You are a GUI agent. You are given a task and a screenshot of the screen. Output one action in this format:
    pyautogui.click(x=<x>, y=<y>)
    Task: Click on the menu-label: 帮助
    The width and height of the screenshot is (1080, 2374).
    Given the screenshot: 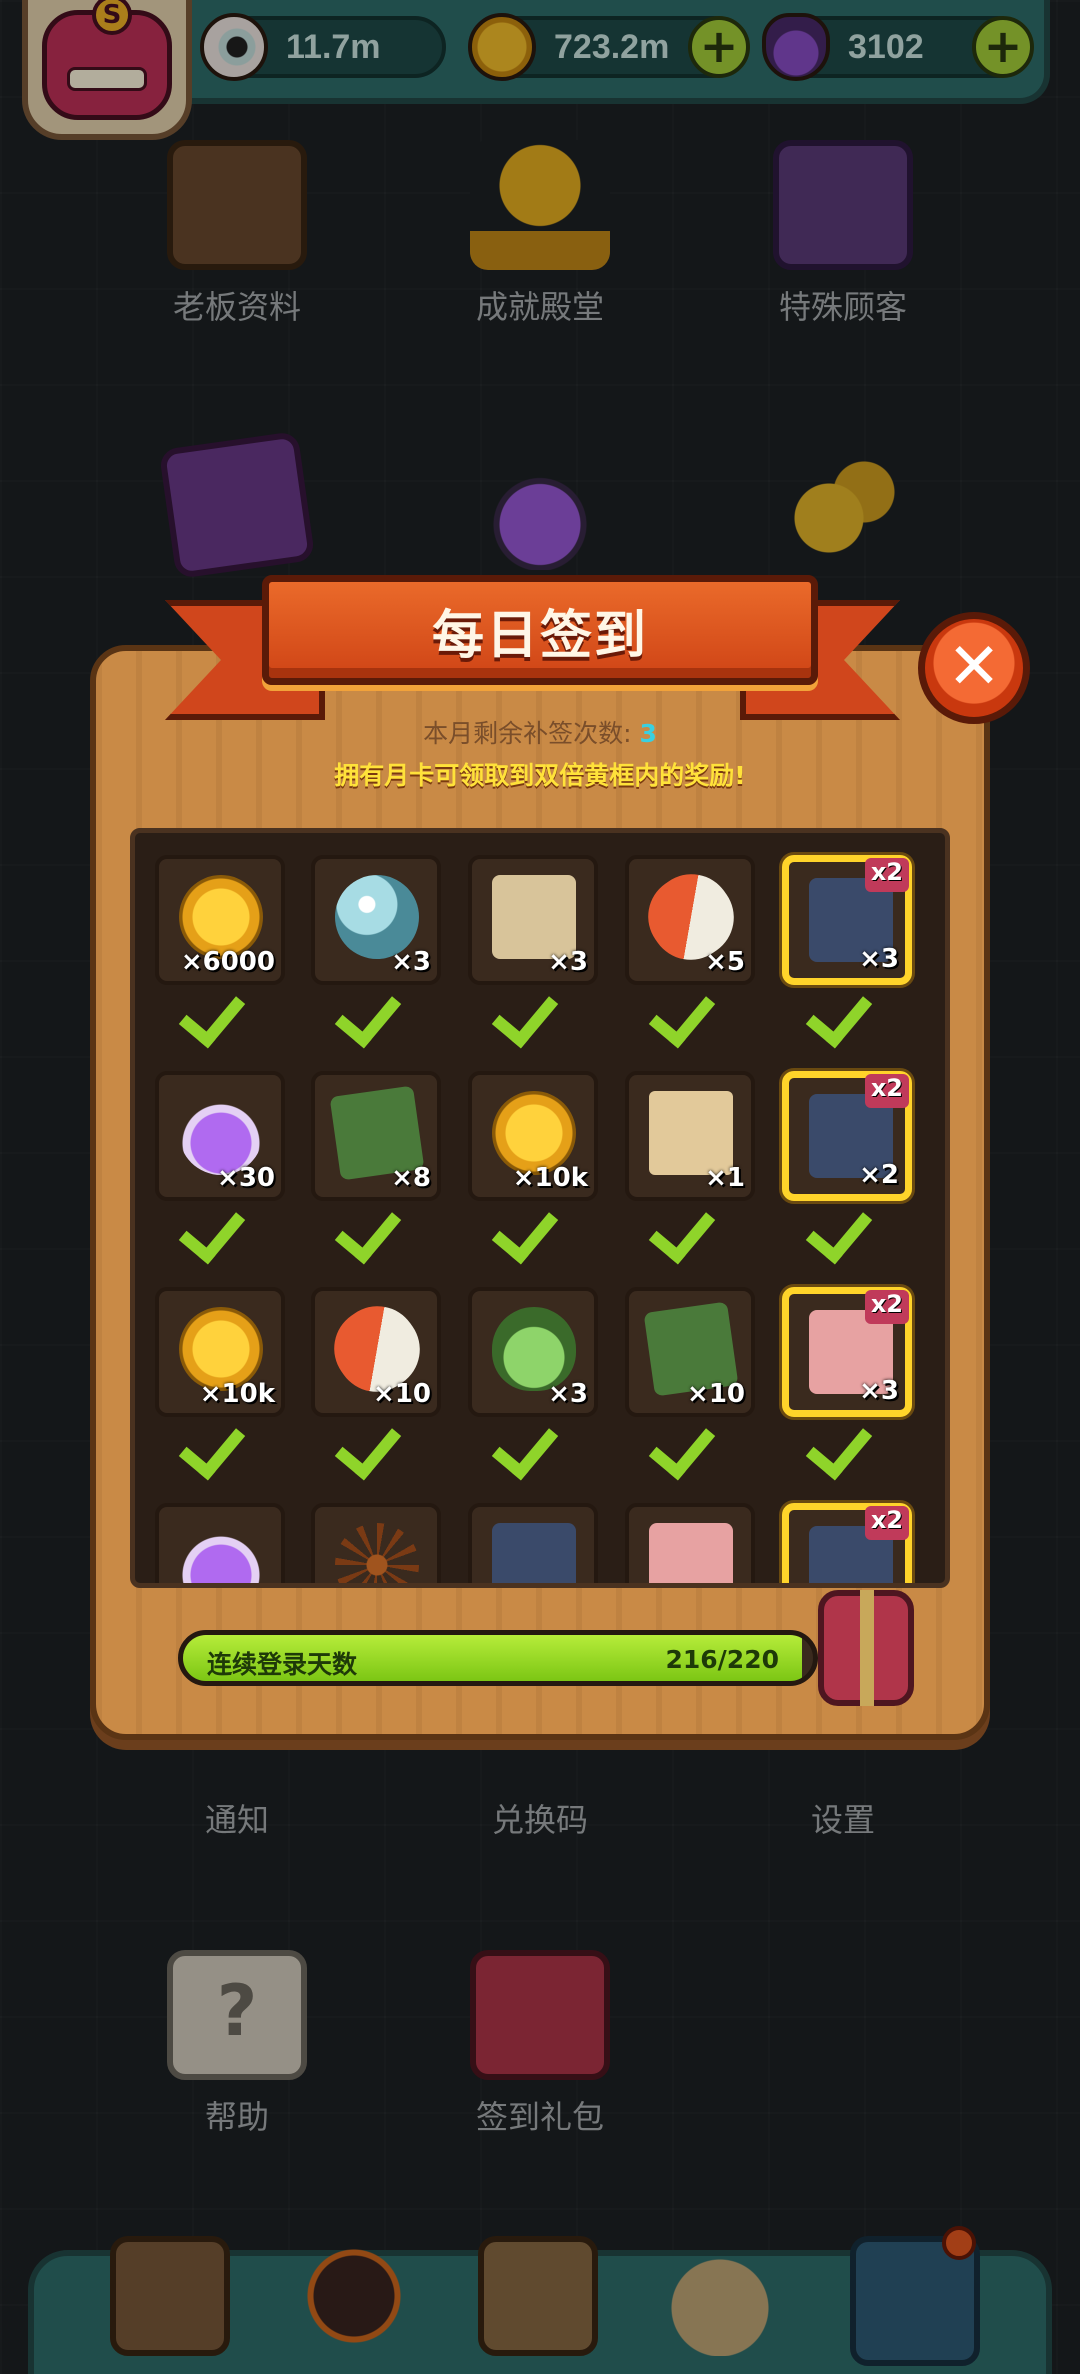 What is the action you would take?
    pyautogui.click(x=236, y=2117)
    